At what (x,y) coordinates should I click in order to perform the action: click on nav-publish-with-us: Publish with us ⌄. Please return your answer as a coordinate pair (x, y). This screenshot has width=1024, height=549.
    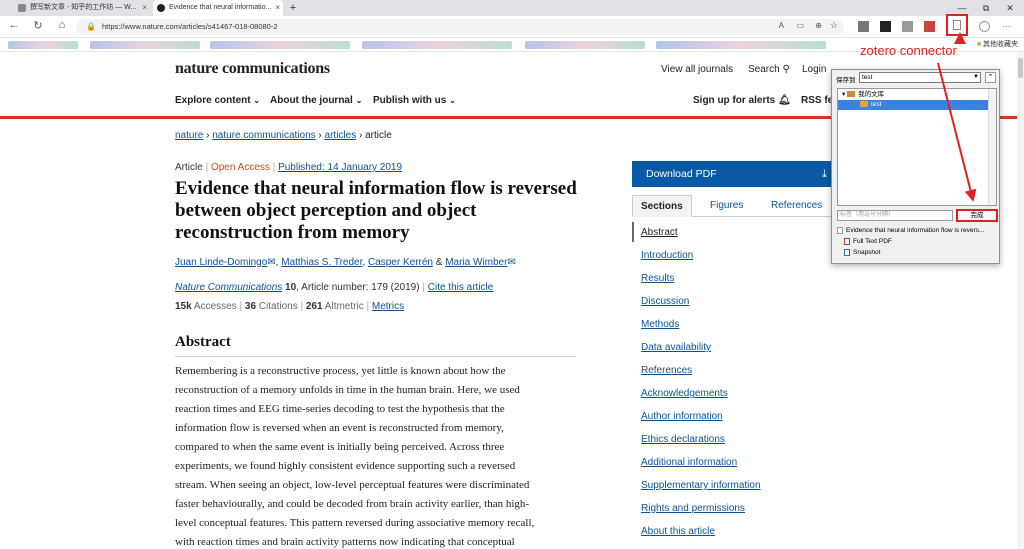
    Looking at the image, I should click on (414, 100).